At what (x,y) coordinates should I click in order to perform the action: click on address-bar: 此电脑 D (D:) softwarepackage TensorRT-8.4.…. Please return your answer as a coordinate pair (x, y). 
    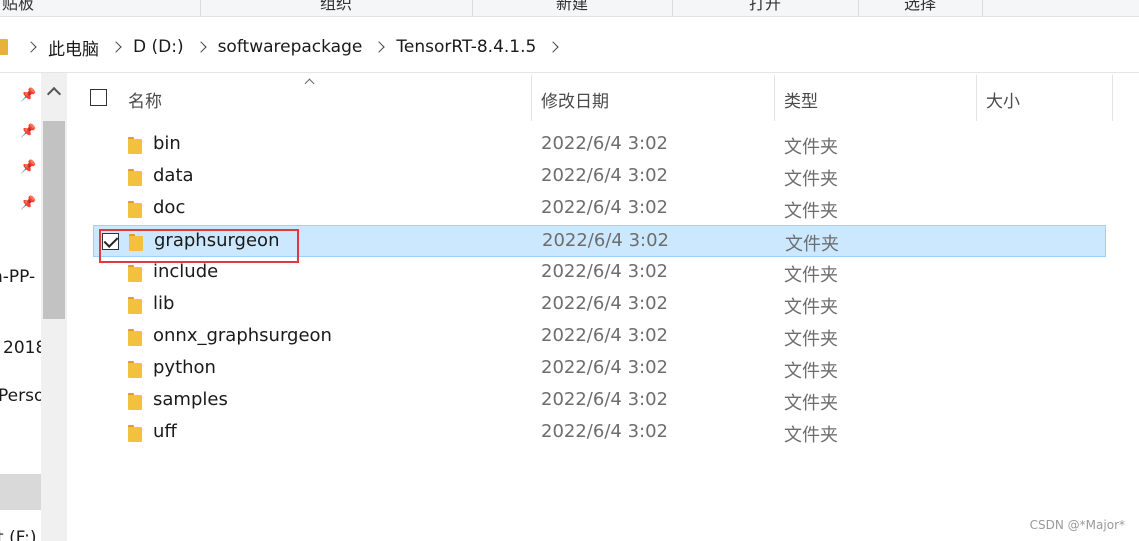
    Looking at the image, I should click on (569, 47).